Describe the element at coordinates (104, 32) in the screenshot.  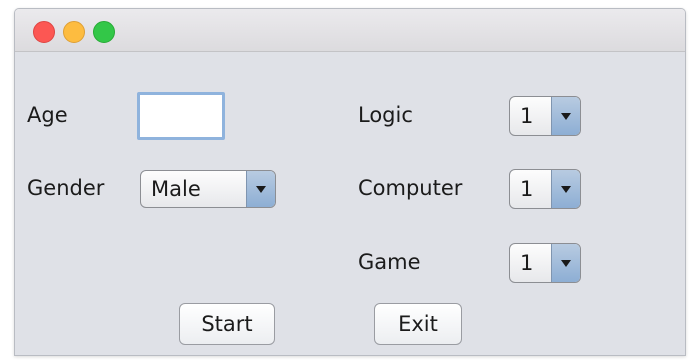
I see `zoom-button` at that location.